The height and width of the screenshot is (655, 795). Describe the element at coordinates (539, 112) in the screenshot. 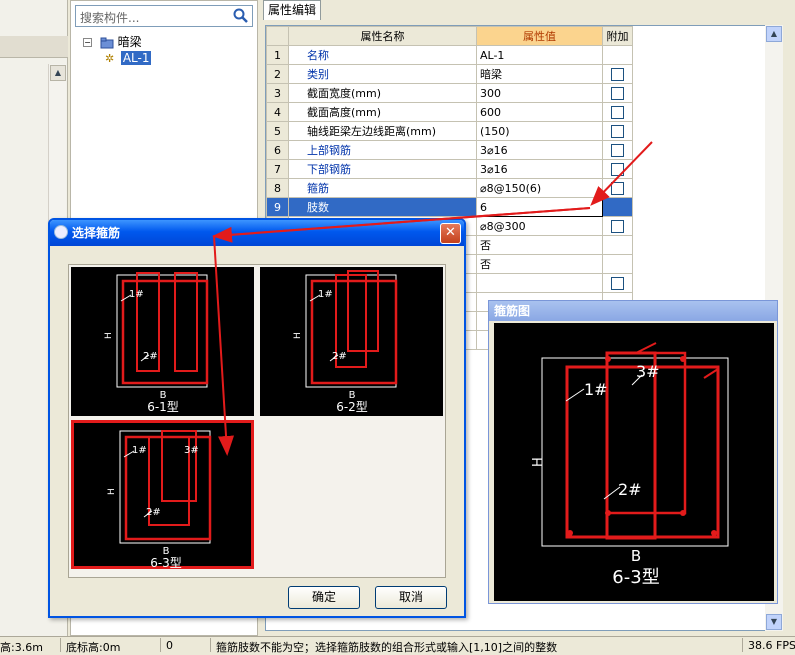

I see `property-value: 600` at that location.